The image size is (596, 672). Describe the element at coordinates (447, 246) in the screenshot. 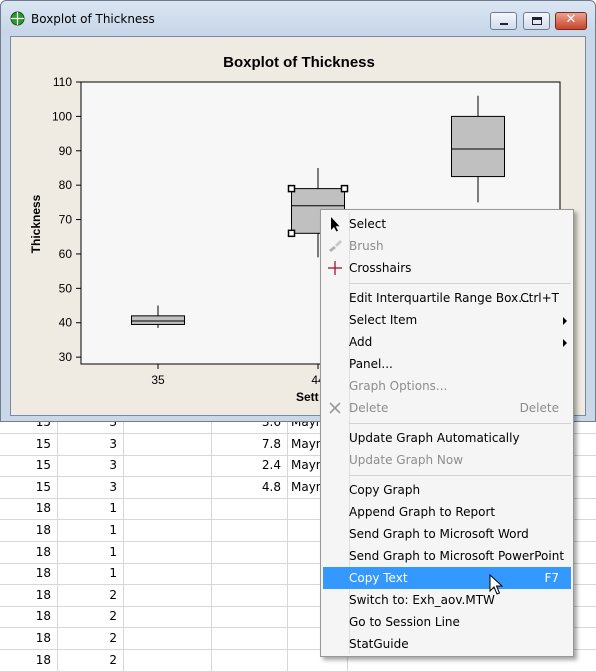

I see `menu-item-brush: Brush` at that location.